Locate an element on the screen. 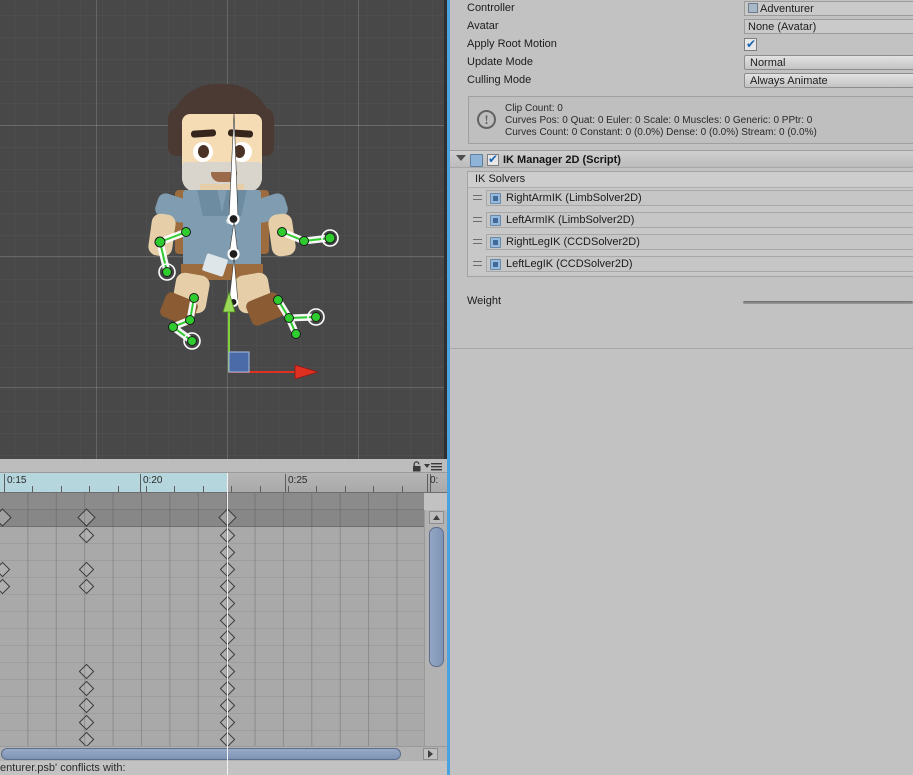 This screenshot has height=775, width=913. ik-chain-left-leg is located at coordinates (299, 317).